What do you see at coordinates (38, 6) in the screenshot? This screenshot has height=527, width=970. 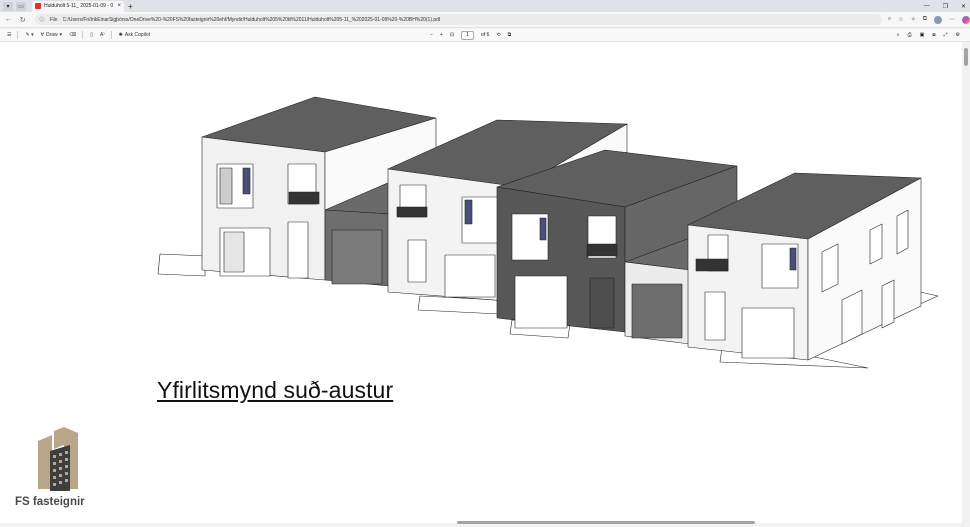 I see `pdf-file-icon` at bounding box center [38, 6].